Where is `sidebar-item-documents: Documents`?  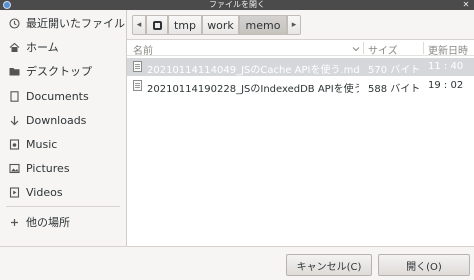
sidebar-item-documents: Documents is located at coordinates (63, 96).